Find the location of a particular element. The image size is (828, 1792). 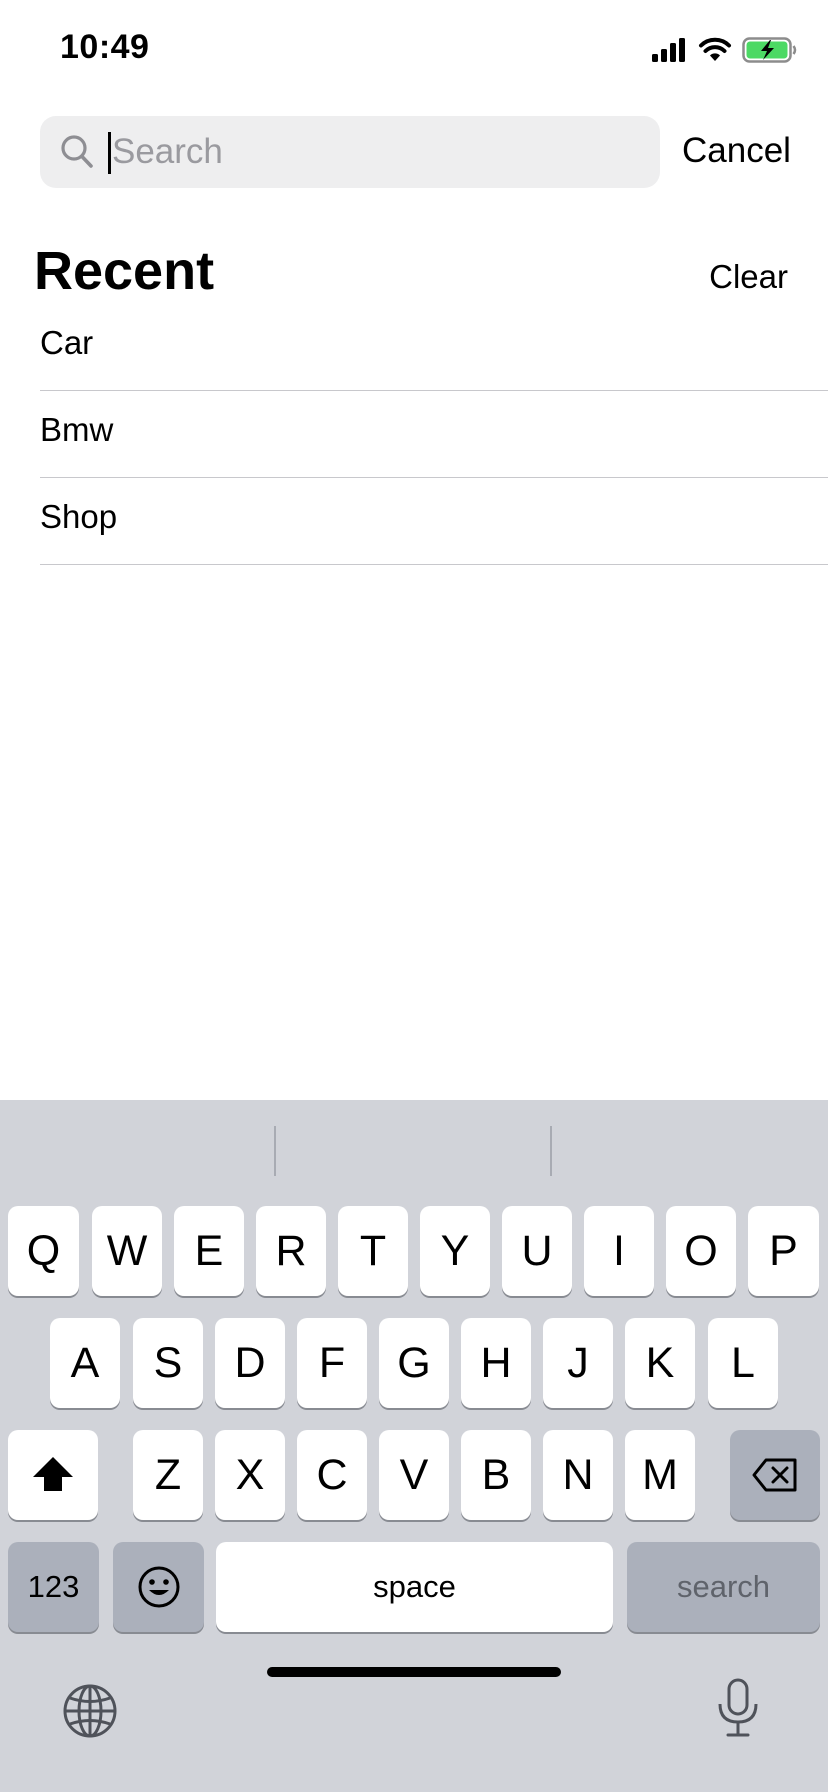

delete-icon is located at coordinates (774, 1475).